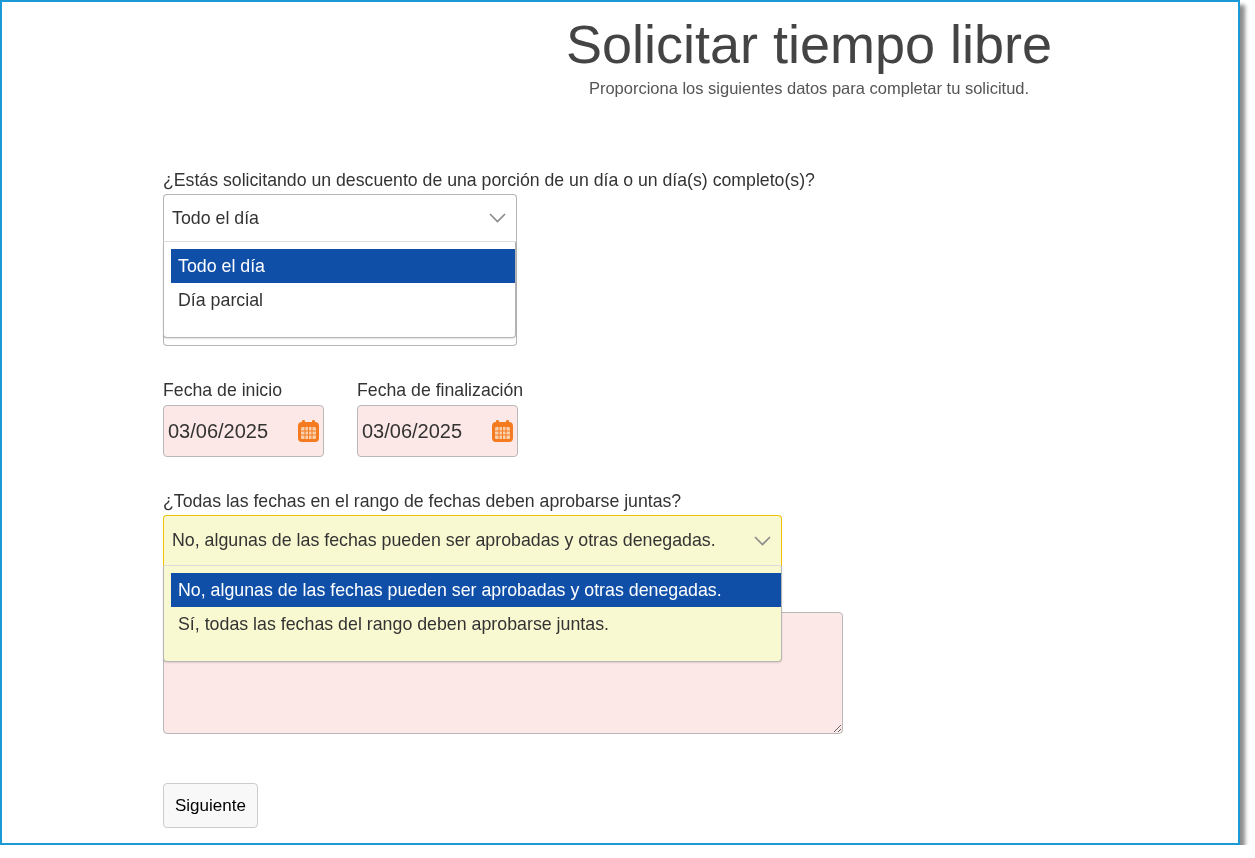 This screenshot has width=1255, height=858. What do you see at coordinates (809, 44) in the screenshot?
I see `page-title: Solicitar tiempo libre` at bounding box center [809, 44].